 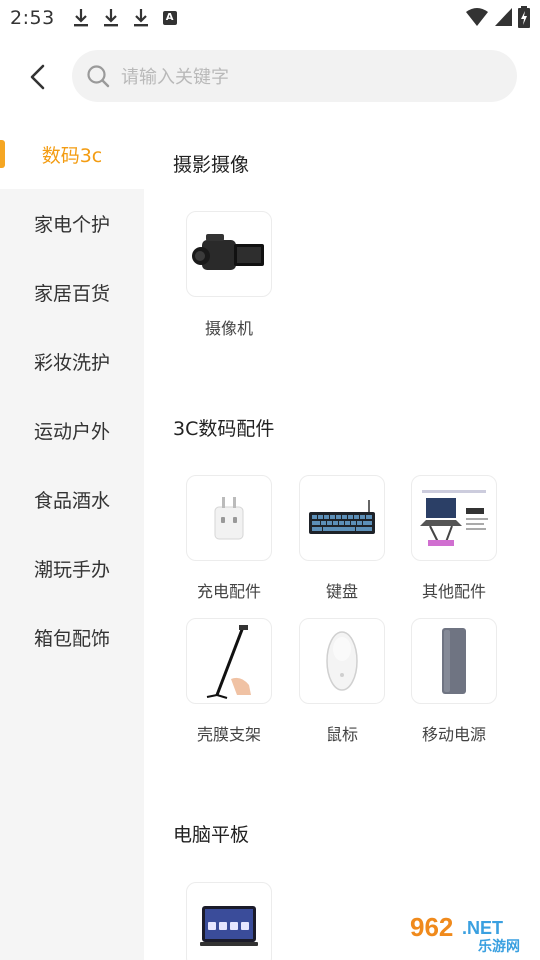 I want to click on section-title: 摄影摄像, so click(x=211, y=165).